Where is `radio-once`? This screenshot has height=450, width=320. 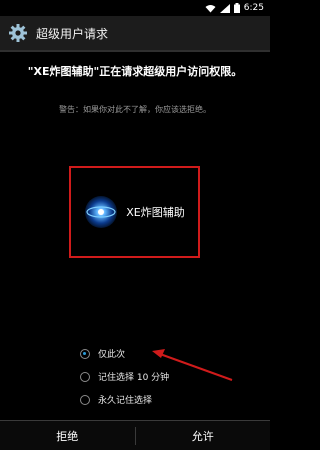 radio-once is located at coordinates (85, 353).